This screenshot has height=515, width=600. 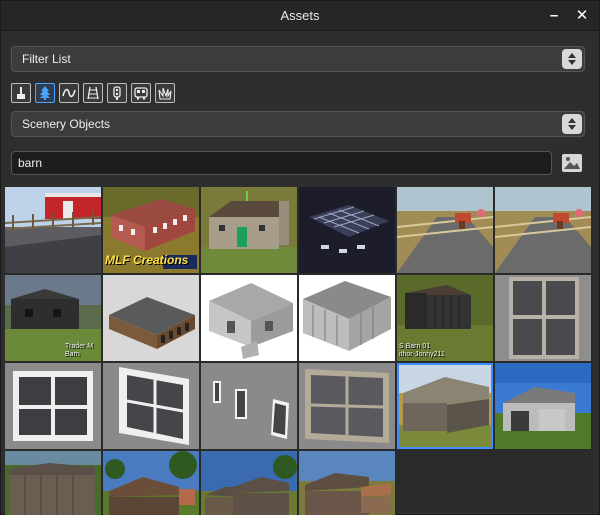 I want to click on asset-tile: Trader M Barn, so click(x=53, y=318).